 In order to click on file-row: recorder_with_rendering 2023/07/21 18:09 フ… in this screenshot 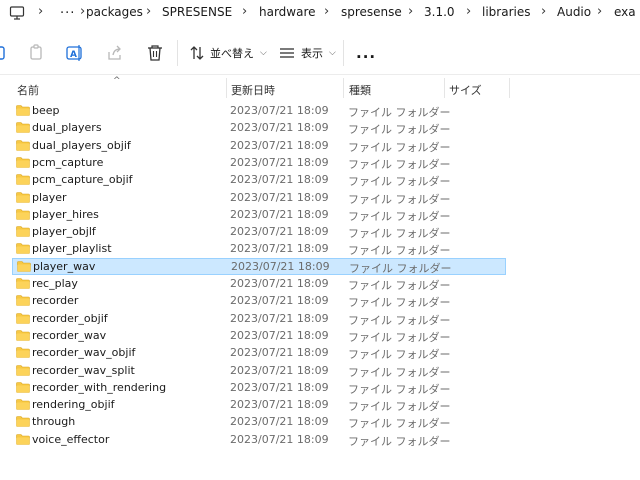, I will do `click(259, 387)`.